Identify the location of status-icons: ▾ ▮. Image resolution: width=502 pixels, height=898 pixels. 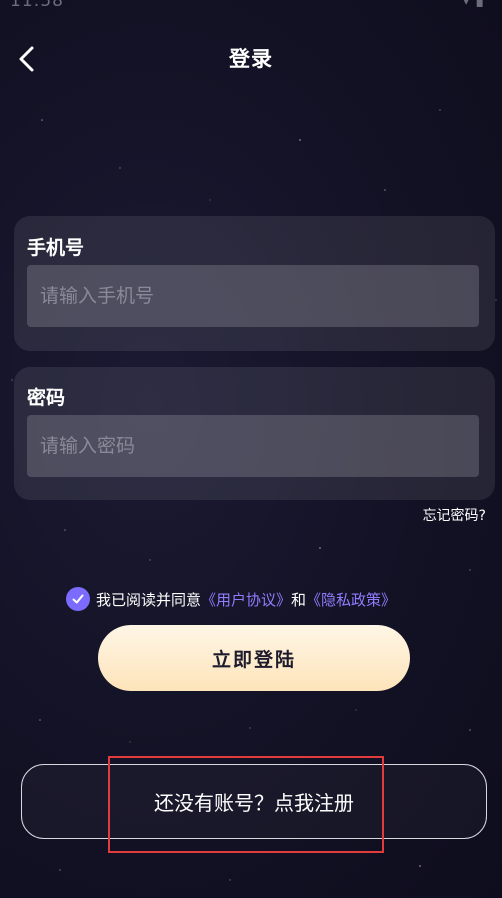
(473, 4).